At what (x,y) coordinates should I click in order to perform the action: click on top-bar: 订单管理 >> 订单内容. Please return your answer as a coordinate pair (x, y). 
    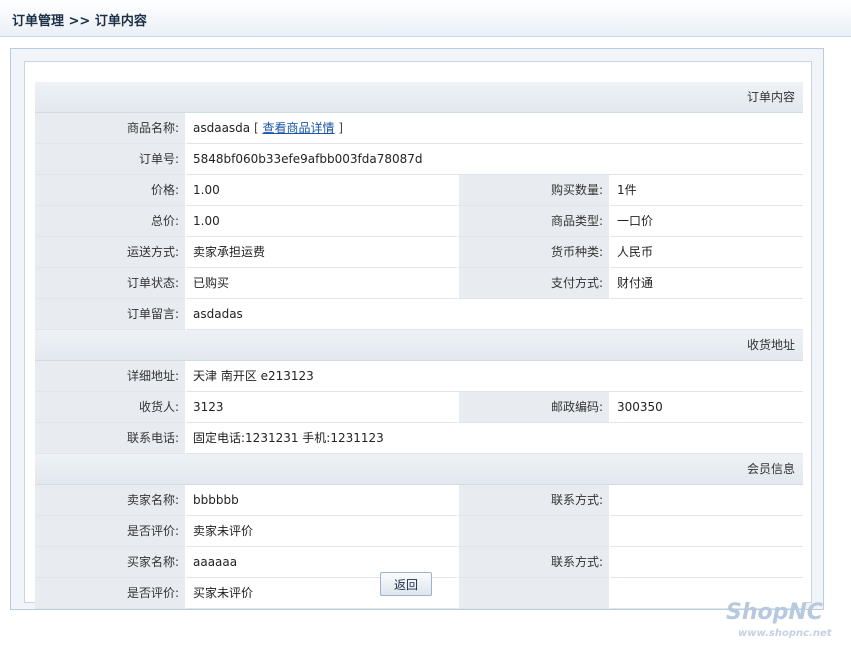
    Looking at the image, I should click on (425, 18).